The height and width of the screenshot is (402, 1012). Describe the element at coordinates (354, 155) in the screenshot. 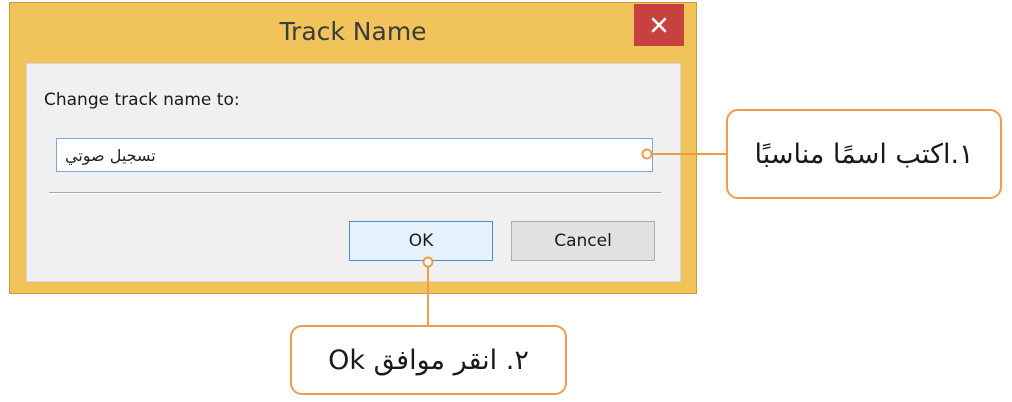

I see `track-name-input` at that location.